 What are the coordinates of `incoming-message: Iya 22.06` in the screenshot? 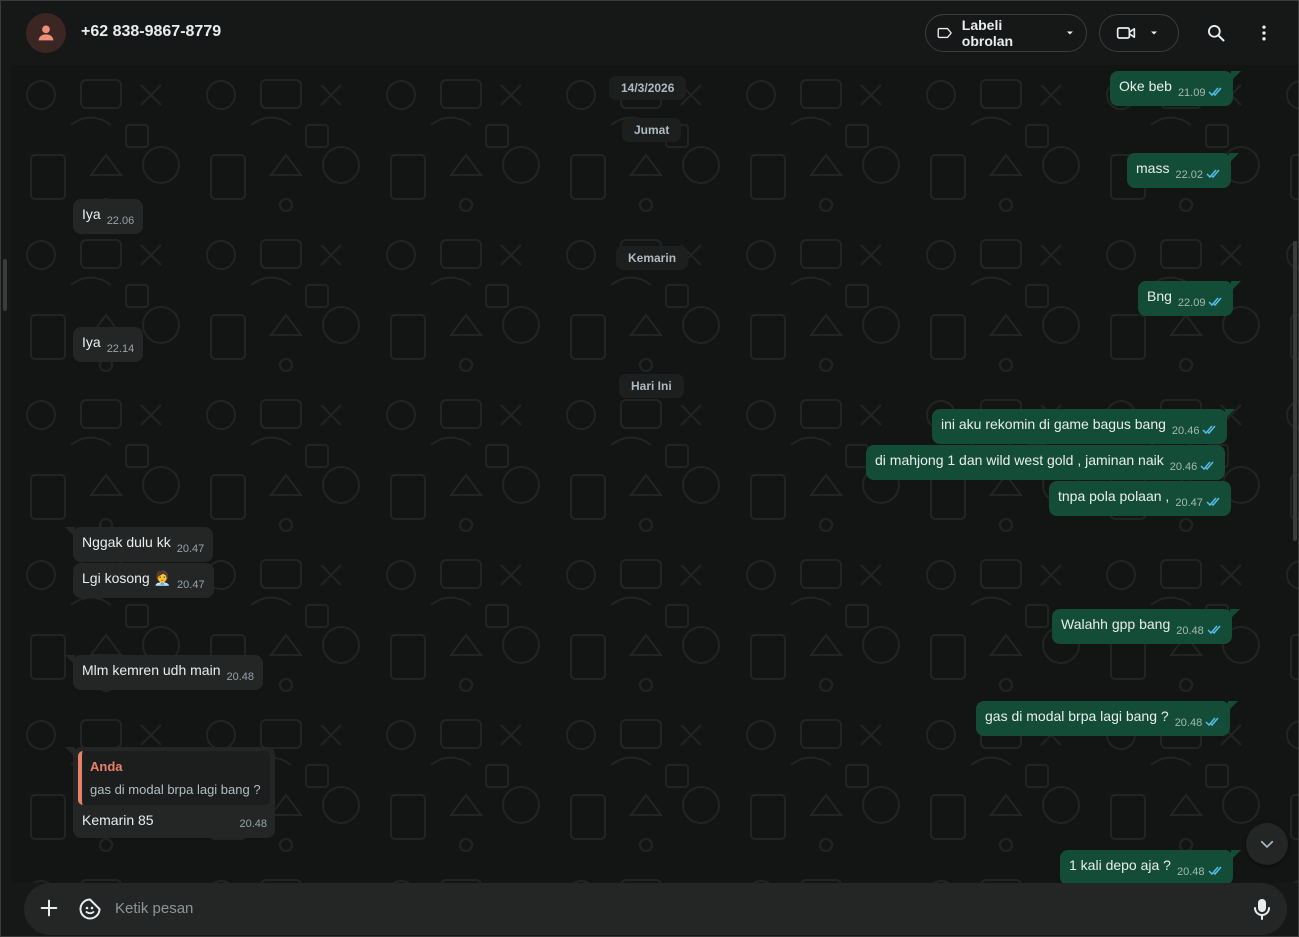 It's located at (108, 216).